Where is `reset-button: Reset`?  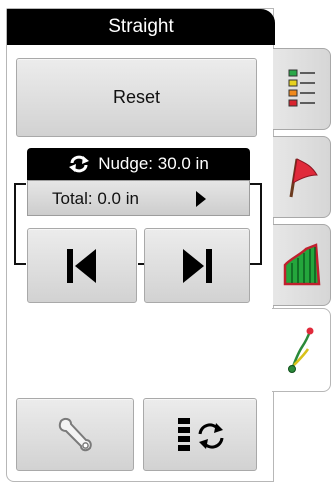 reset-button: Reset is located at coordinates (136, 97).